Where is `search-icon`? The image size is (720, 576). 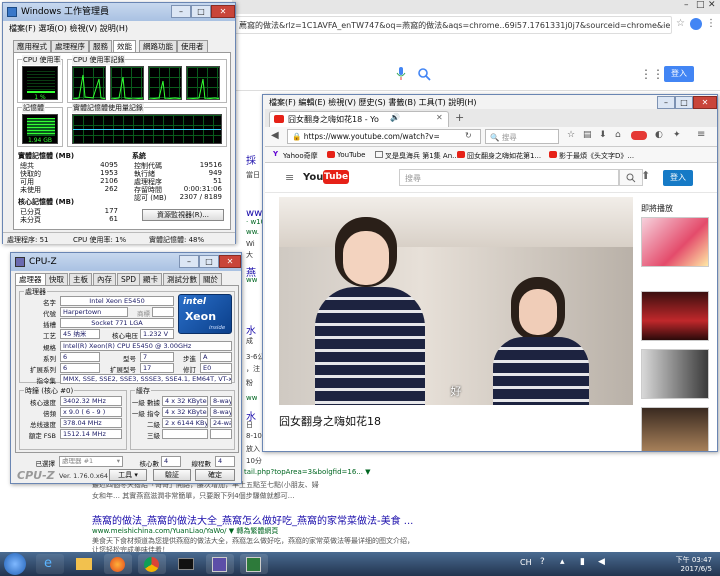 search-icon is located at coordinates (424, 74).